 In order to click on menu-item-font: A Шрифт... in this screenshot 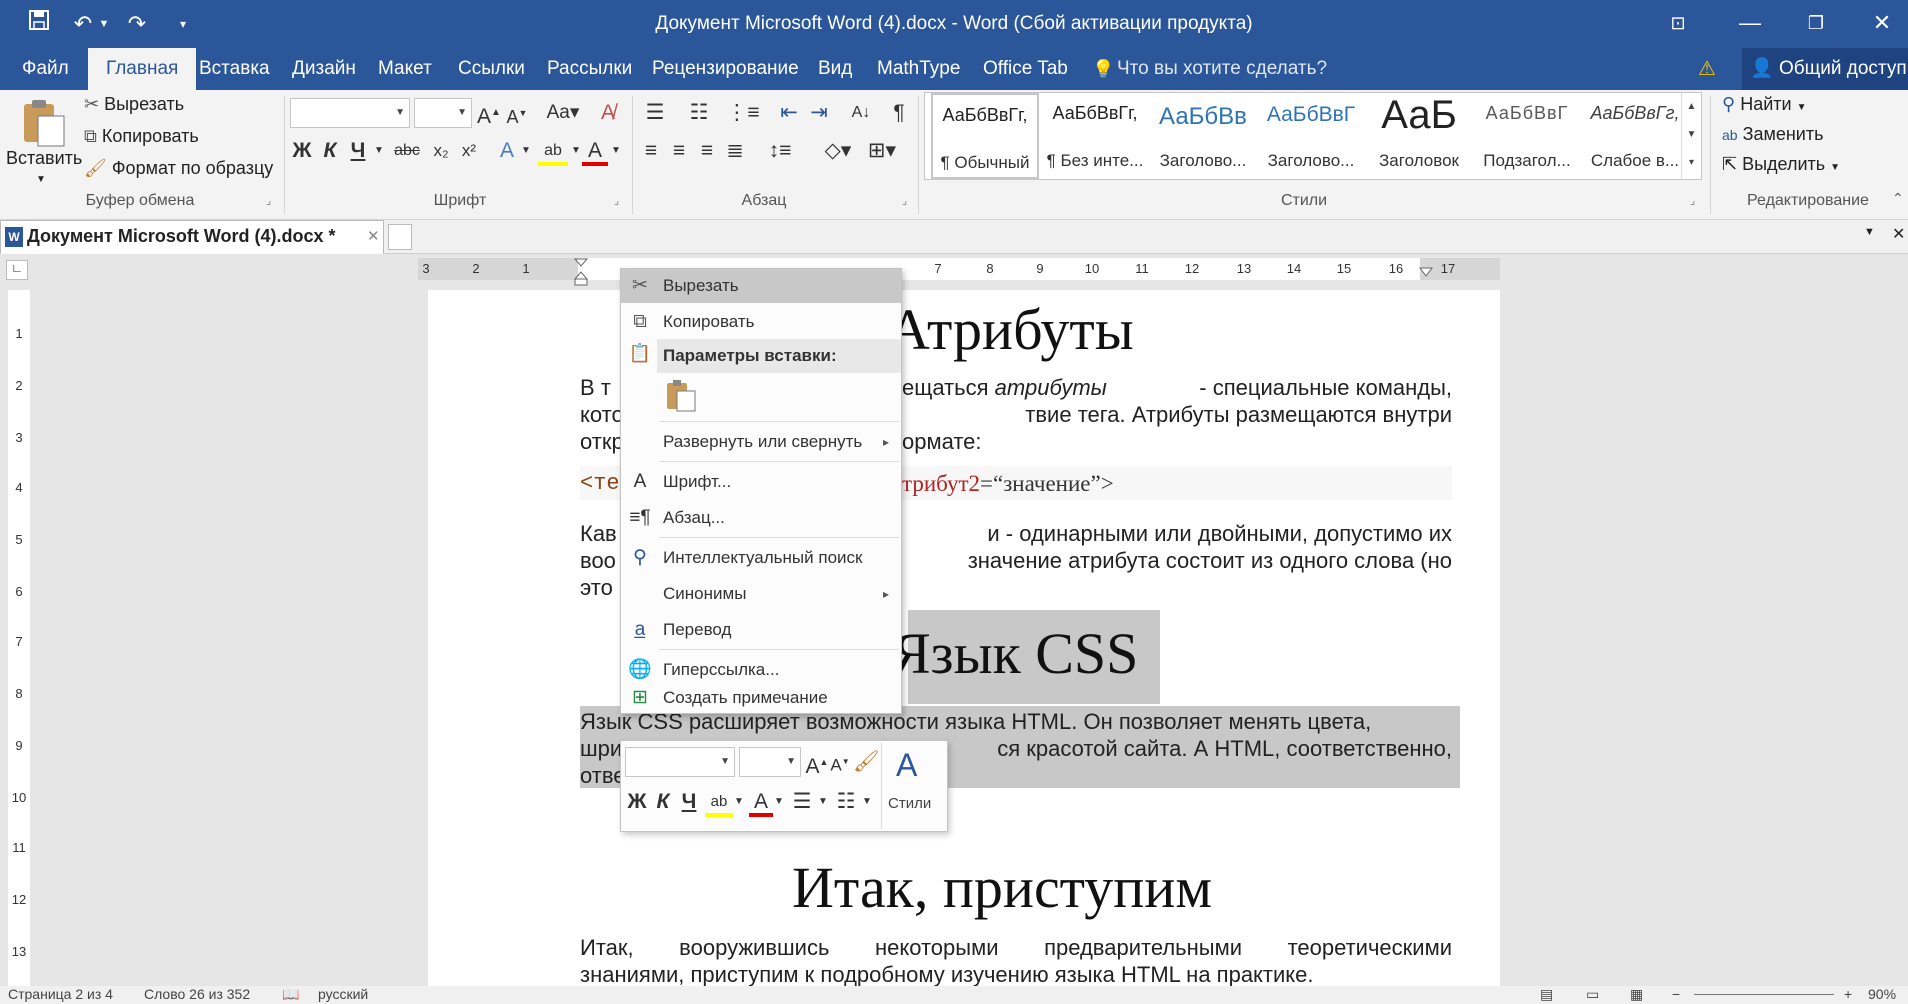, I will do `click(761, 482)`.